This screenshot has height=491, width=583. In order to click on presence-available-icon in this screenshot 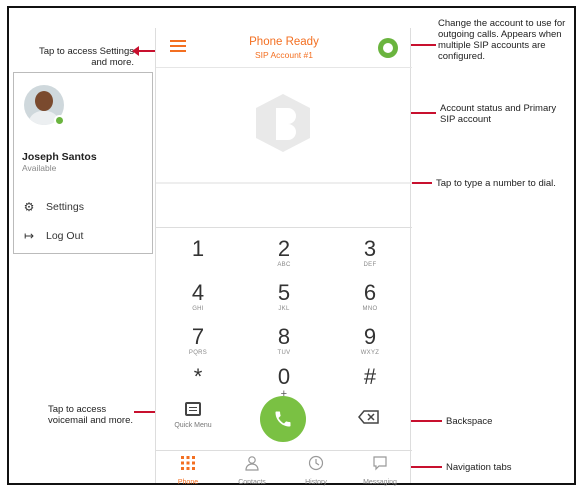, I will do `click(59, 120)`.